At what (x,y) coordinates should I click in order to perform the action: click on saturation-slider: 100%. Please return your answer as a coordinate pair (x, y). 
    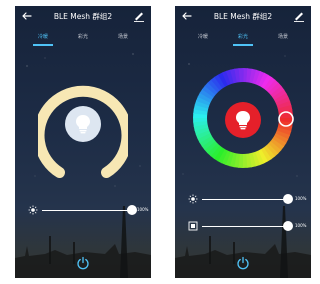
    Looking at the image, I should click on (243, 227).